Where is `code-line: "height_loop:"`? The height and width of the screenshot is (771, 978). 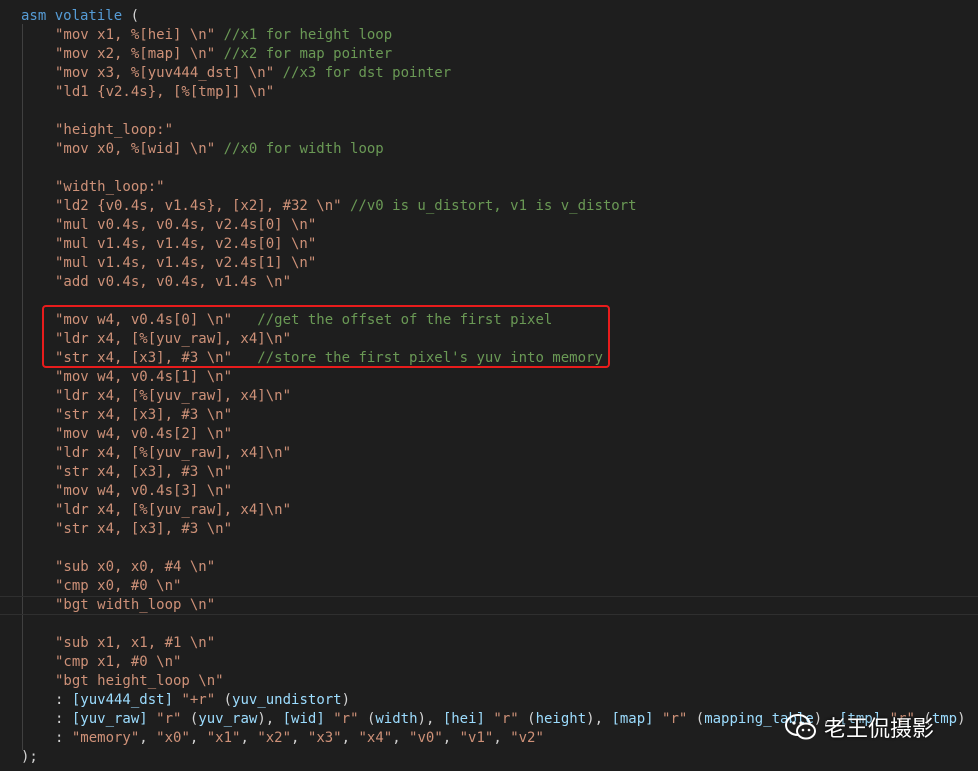
code-line: "height_loop:" is located at coordinates (483, 130).